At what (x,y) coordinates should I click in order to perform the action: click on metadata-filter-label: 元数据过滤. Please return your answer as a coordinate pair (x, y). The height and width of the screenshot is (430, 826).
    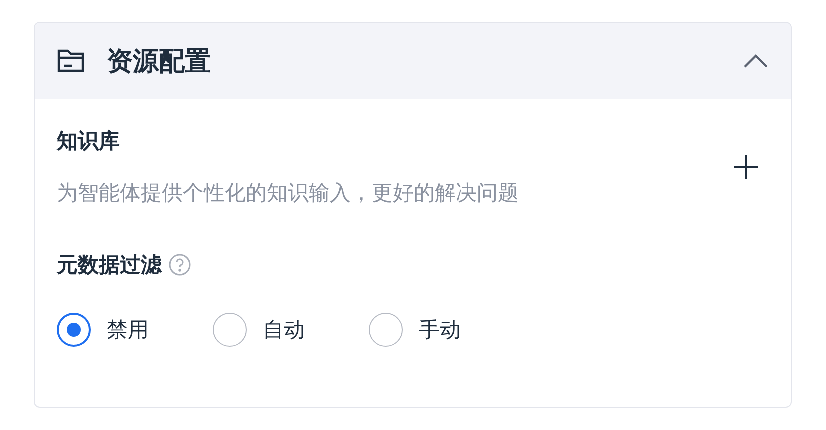
    Looking at the image, I should click on (109, 265).